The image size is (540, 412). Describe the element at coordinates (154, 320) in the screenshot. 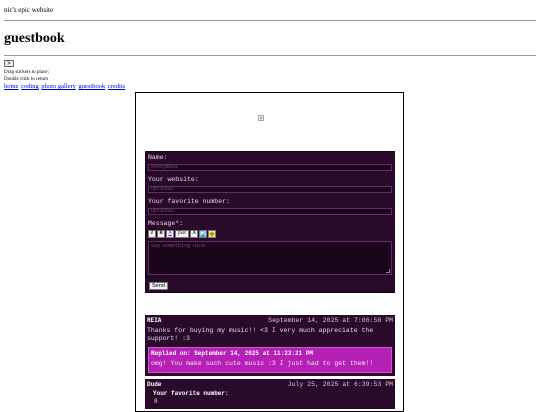

I see `entry-author: REIA` at that location.